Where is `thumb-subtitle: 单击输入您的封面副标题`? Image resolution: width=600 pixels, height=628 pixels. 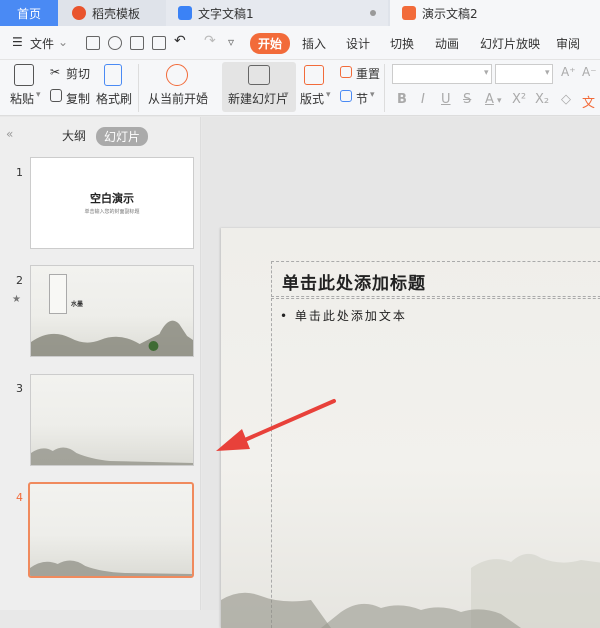
thumb-subtitle: 单击输入您的封面副标题 is located at coordinates (112, 212).